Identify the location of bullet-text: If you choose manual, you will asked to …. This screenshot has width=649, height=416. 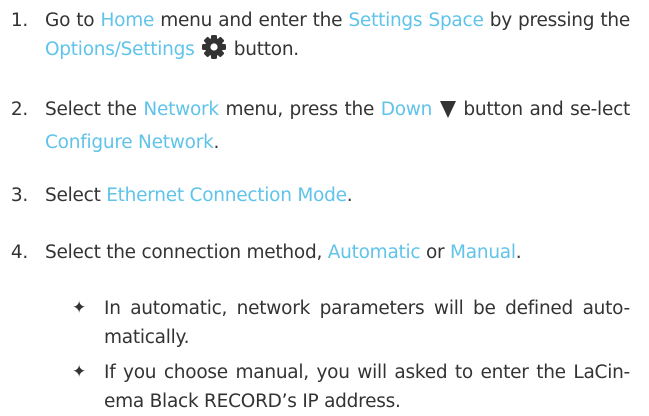
(367, 387).